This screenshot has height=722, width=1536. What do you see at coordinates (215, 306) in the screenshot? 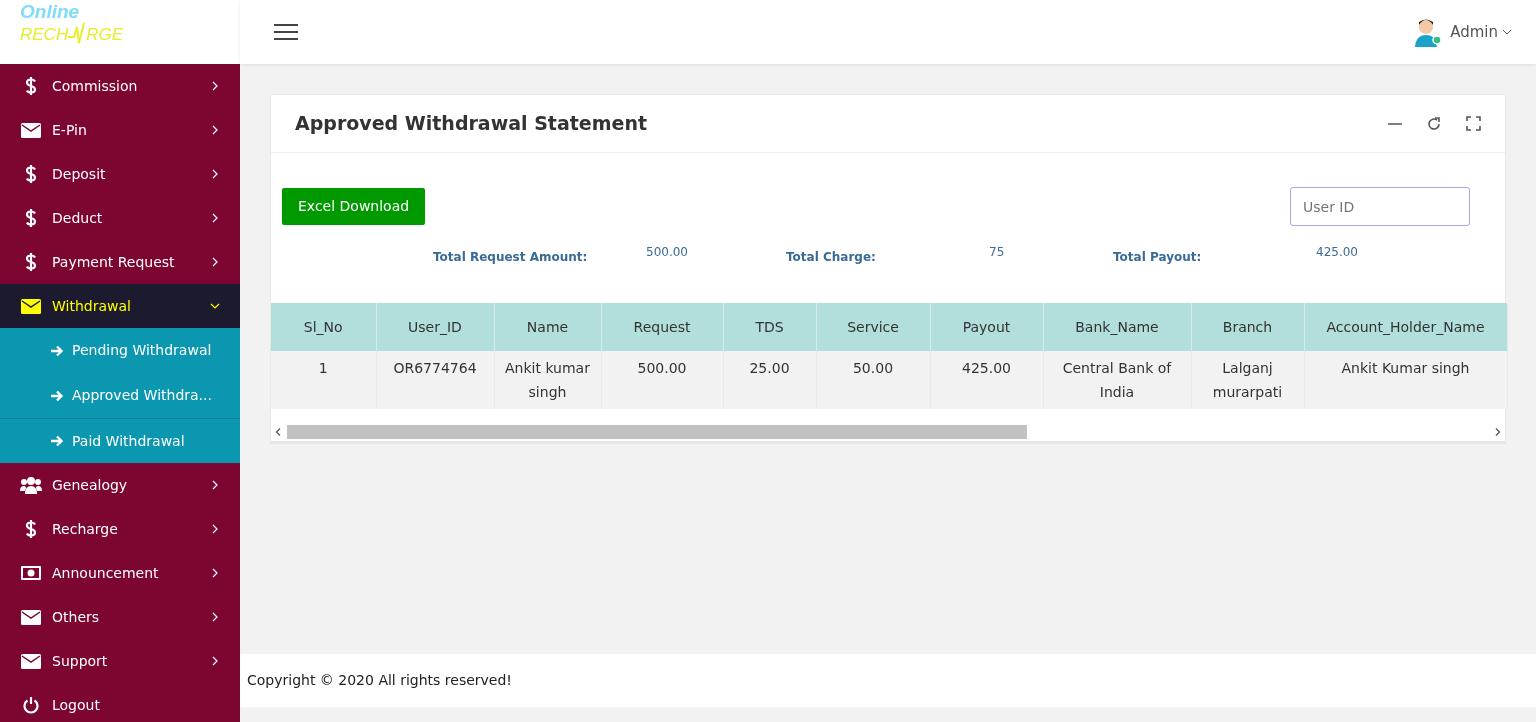
I see `chevron-down-icon` at bounding box center [215, 306].